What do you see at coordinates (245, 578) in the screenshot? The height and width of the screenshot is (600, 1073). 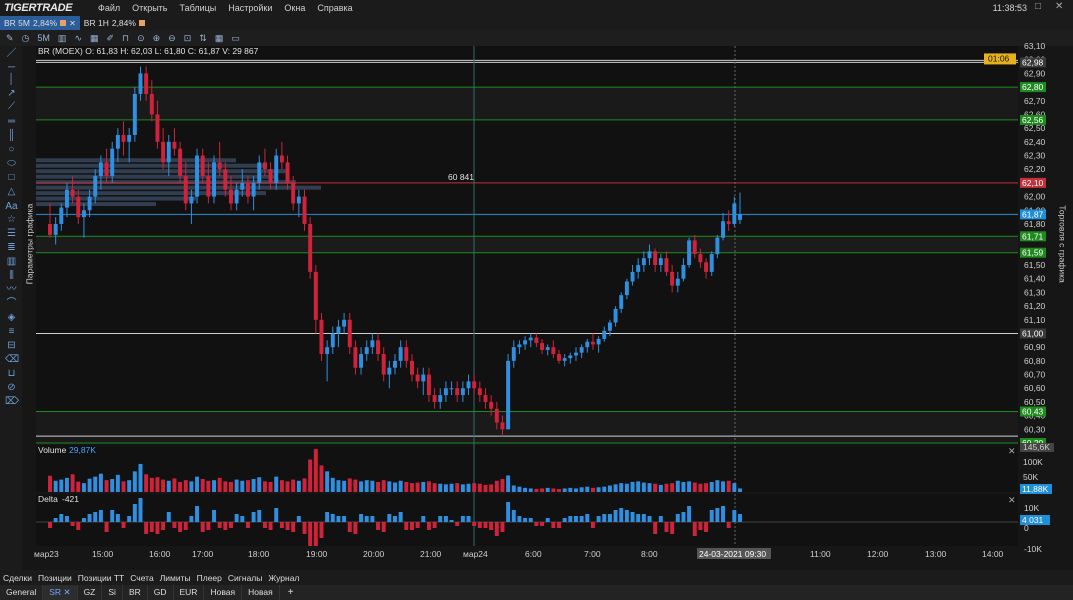 I see `tab-signals: Сигналы` at bounding box center [245, 578].